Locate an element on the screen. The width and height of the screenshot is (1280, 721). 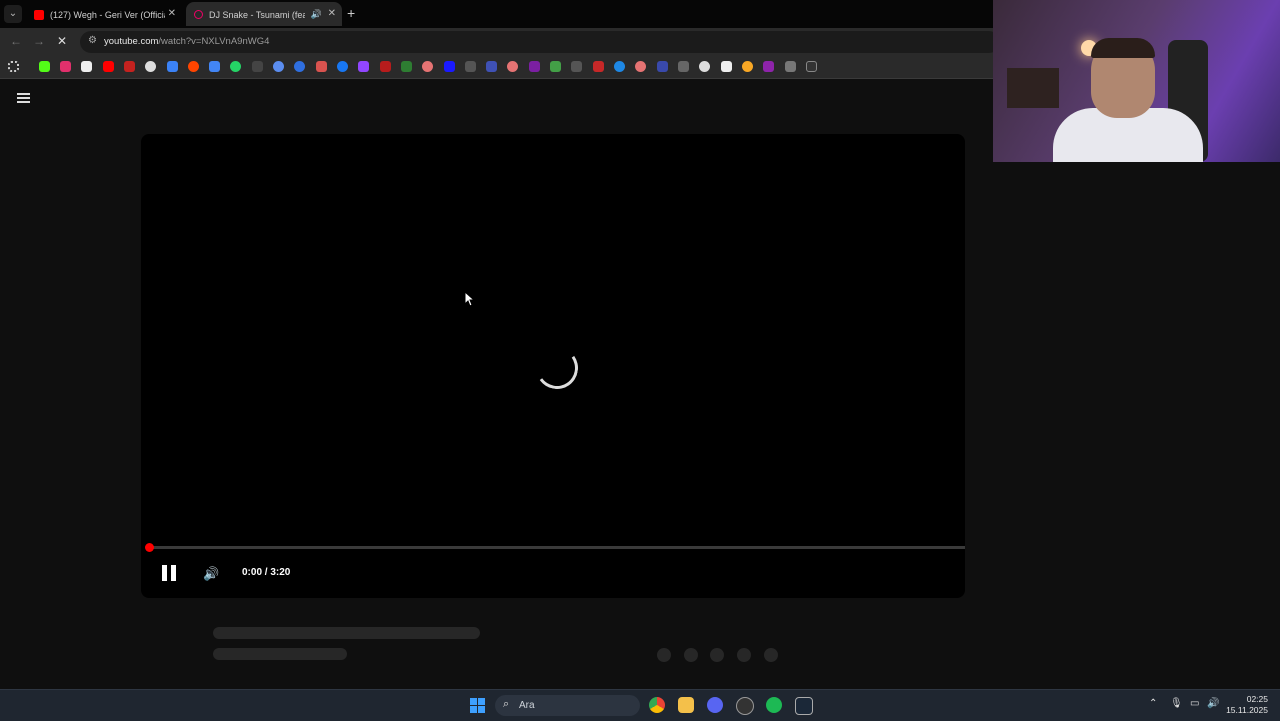
instagram-bookmark-icon is located at coordinates (65, 66).